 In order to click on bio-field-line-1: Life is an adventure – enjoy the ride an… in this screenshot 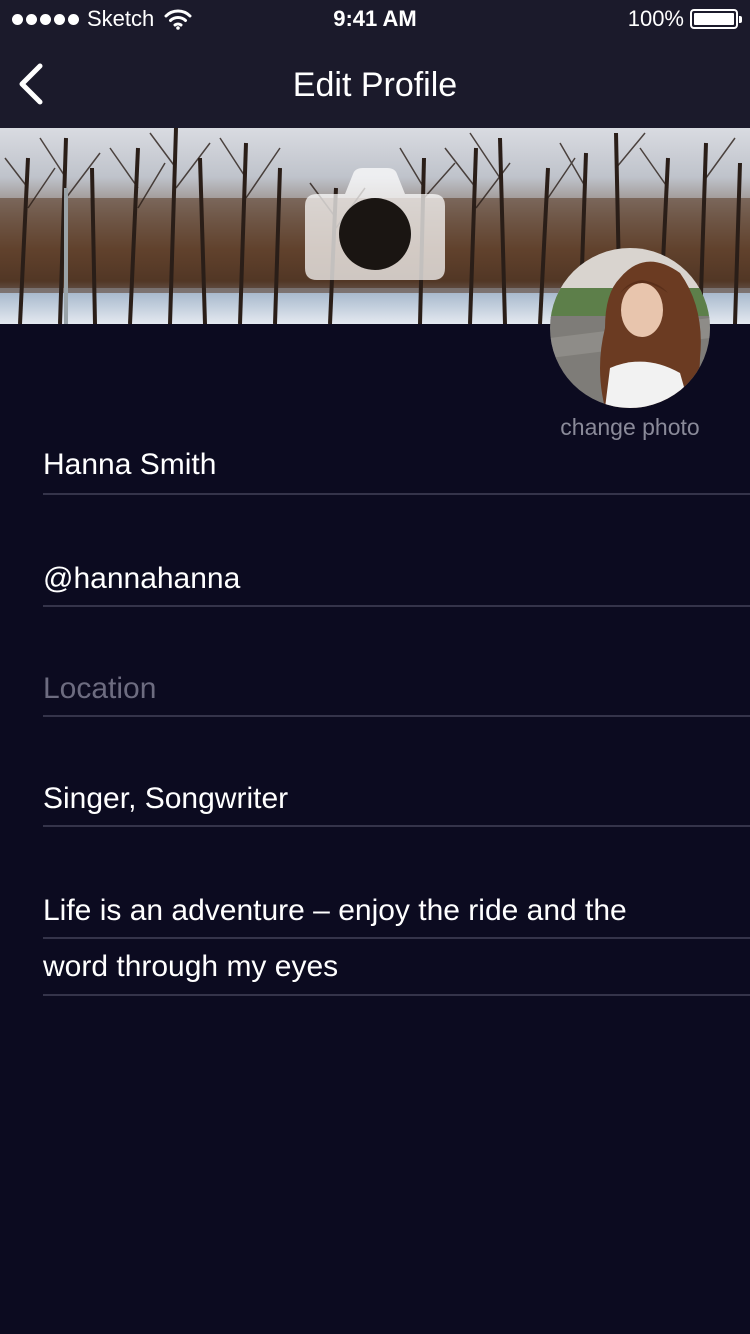, I will do `click(396, 911)`.